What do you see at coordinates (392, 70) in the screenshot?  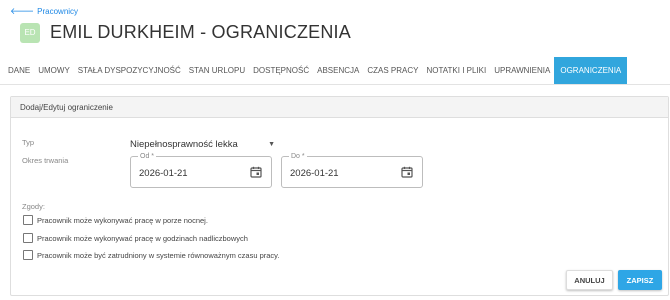 I see `tab-czas-pracy: CZAS PRACY` at bounding box center [392, 70].